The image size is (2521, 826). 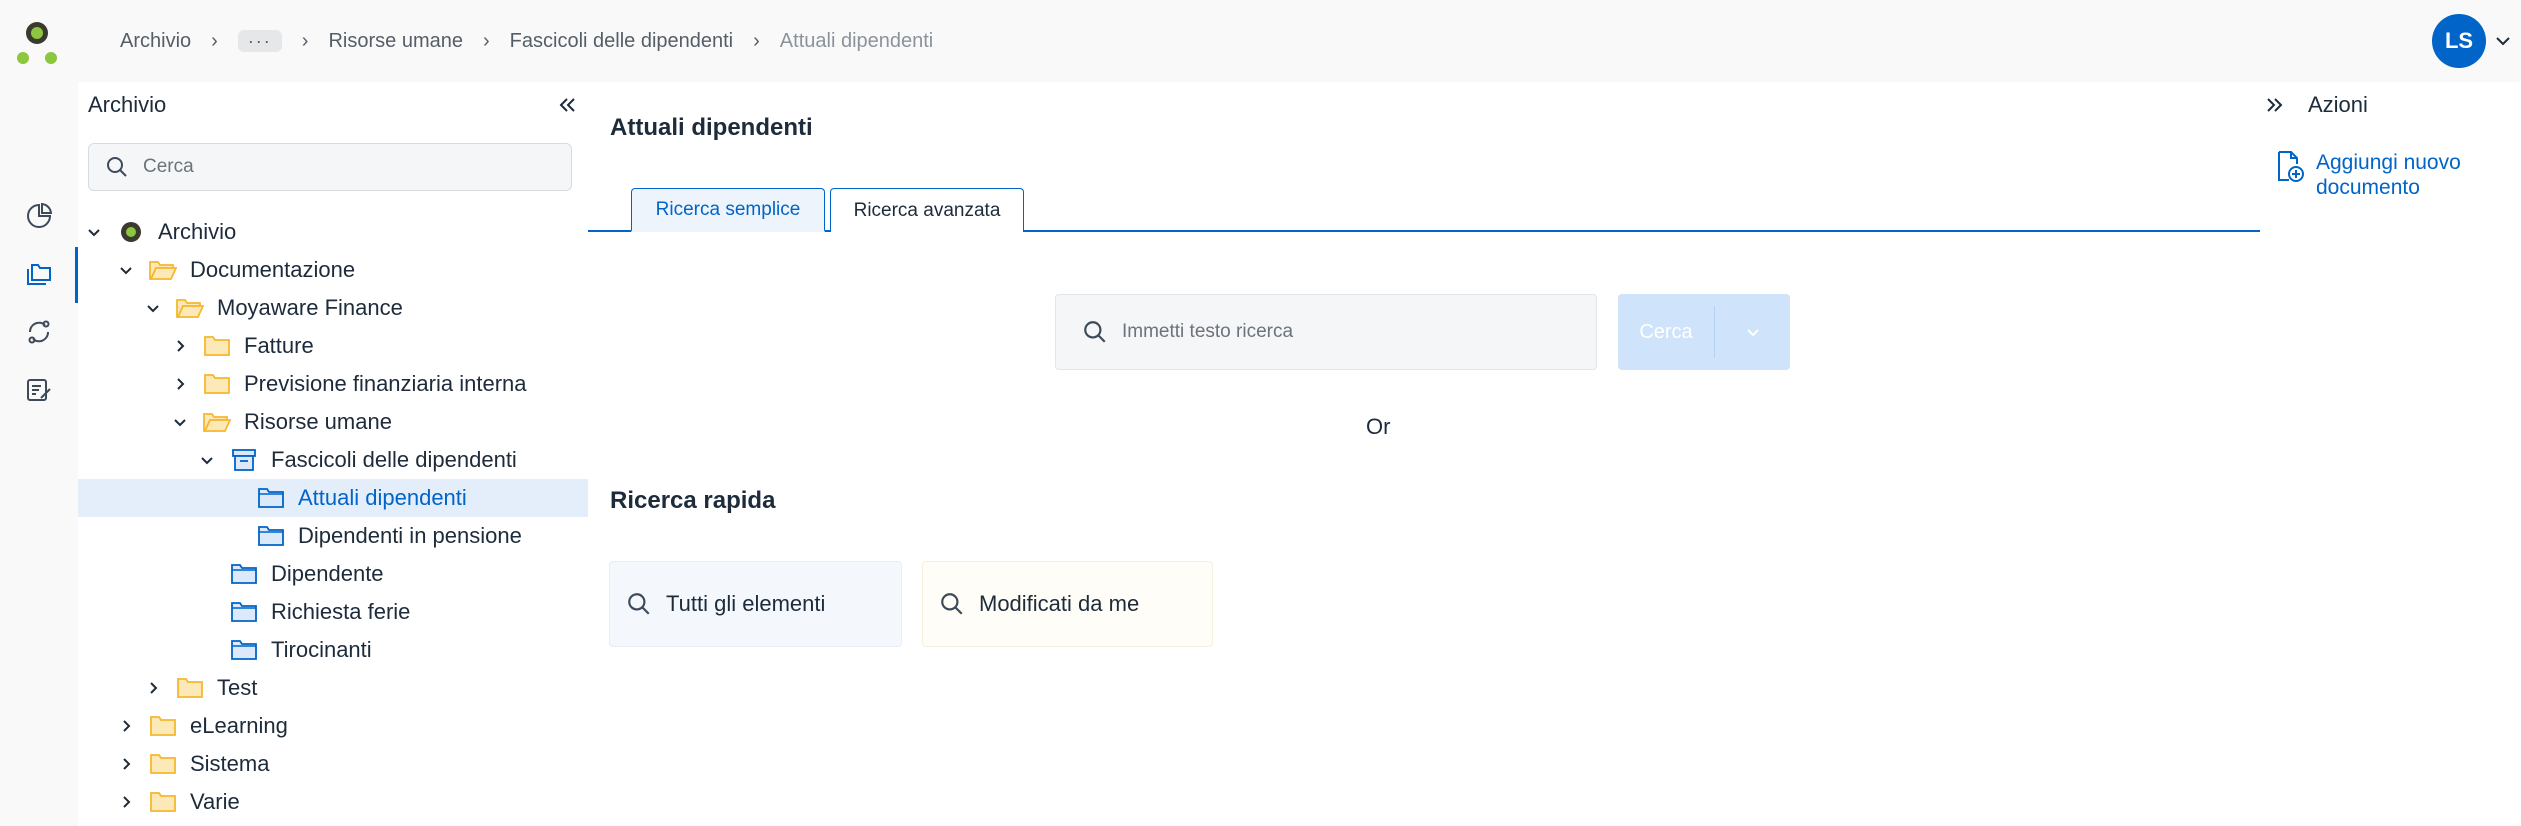 I want to click on tree-node-label: Sistema, so click(x=230, y=763).